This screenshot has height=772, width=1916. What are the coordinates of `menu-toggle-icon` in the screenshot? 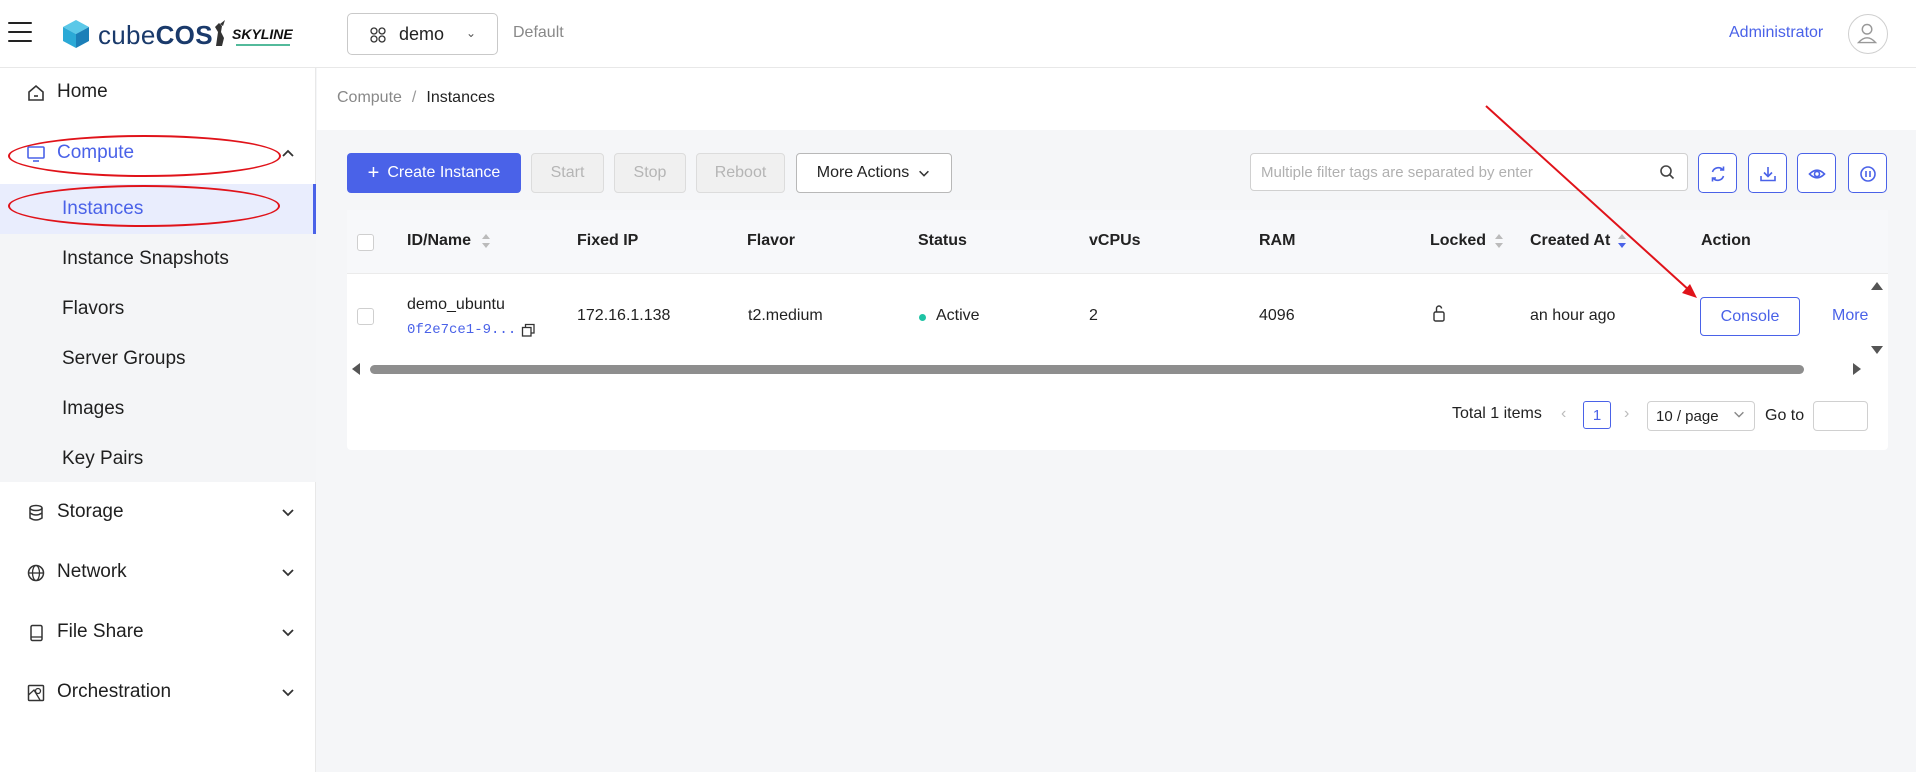 It's located at (20, 33).